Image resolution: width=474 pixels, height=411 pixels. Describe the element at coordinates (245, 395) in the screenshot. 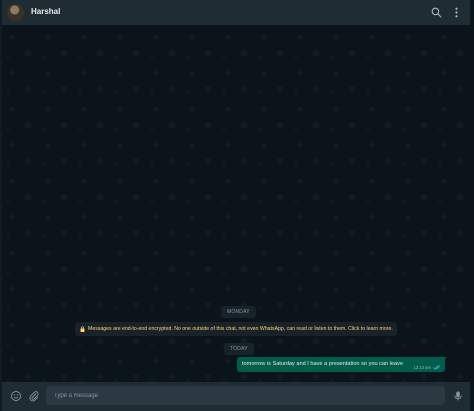

I see `message-input` at that location.